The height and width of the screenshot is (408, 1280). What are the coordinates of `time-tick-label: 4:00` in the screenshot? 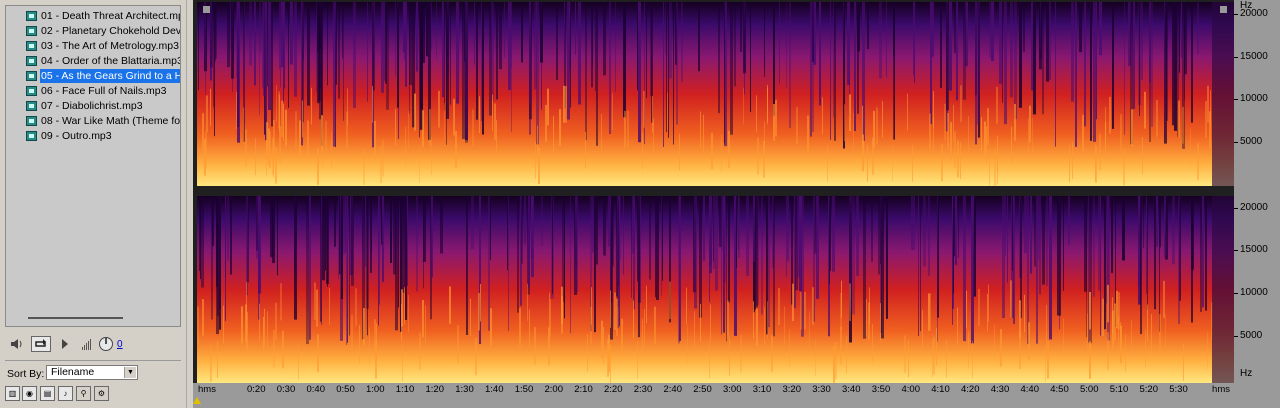 It's located at (911, 389).